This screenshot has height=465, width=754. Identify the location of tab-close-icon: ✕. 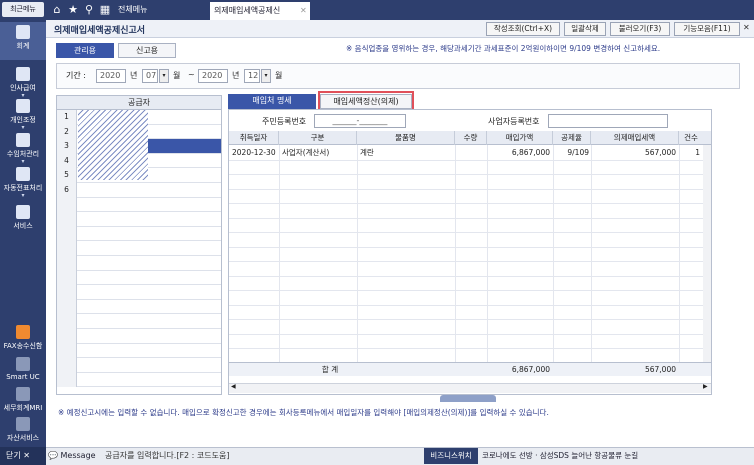
(303, 11).